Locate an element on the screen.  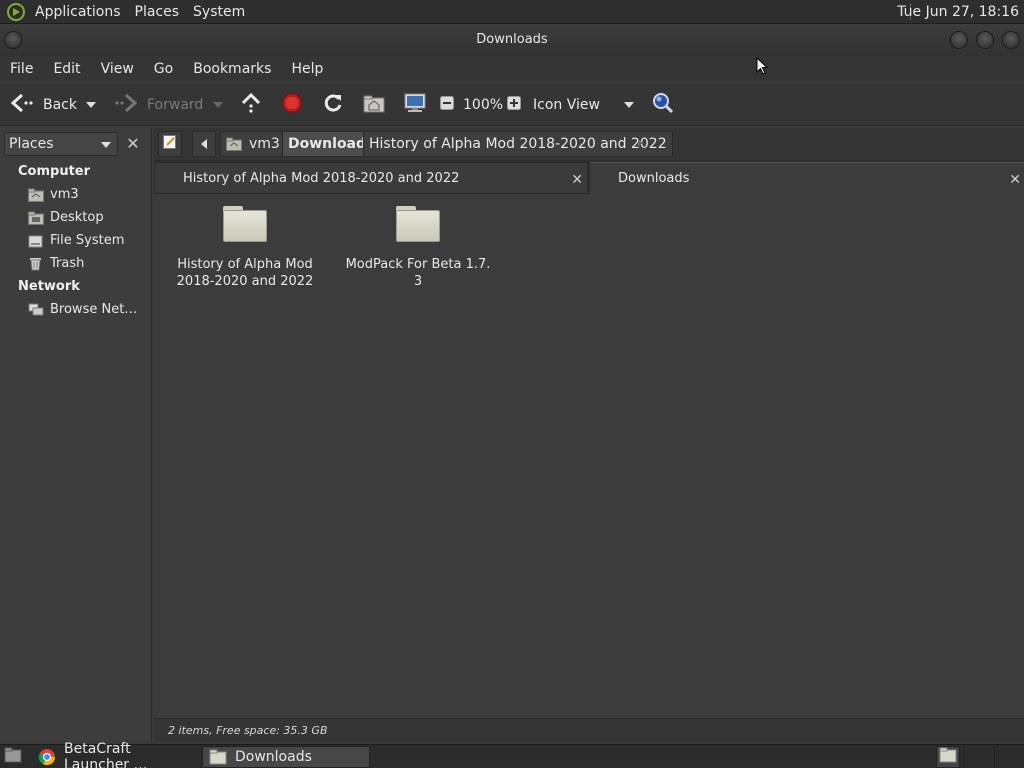
tab-label: Downloads is located at coordinates (654, 178).